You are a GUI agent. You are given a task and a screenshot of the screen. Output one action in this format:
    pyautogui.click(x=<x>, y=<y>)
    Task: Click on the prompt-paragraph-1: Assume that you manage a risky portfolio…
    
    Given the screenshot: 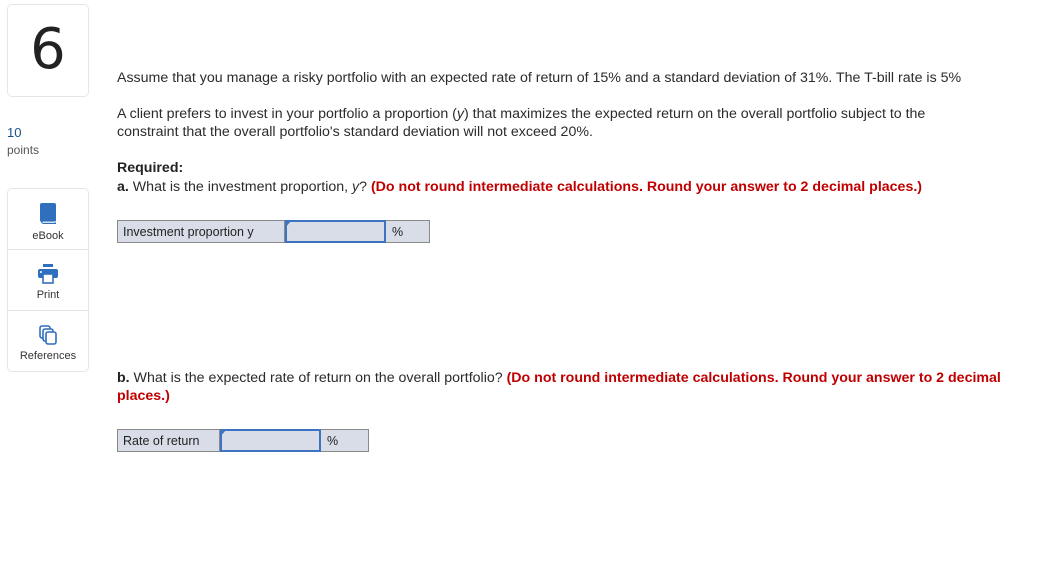 What is the action you would take?
    pyautogui.click(x=539, y=78)
    